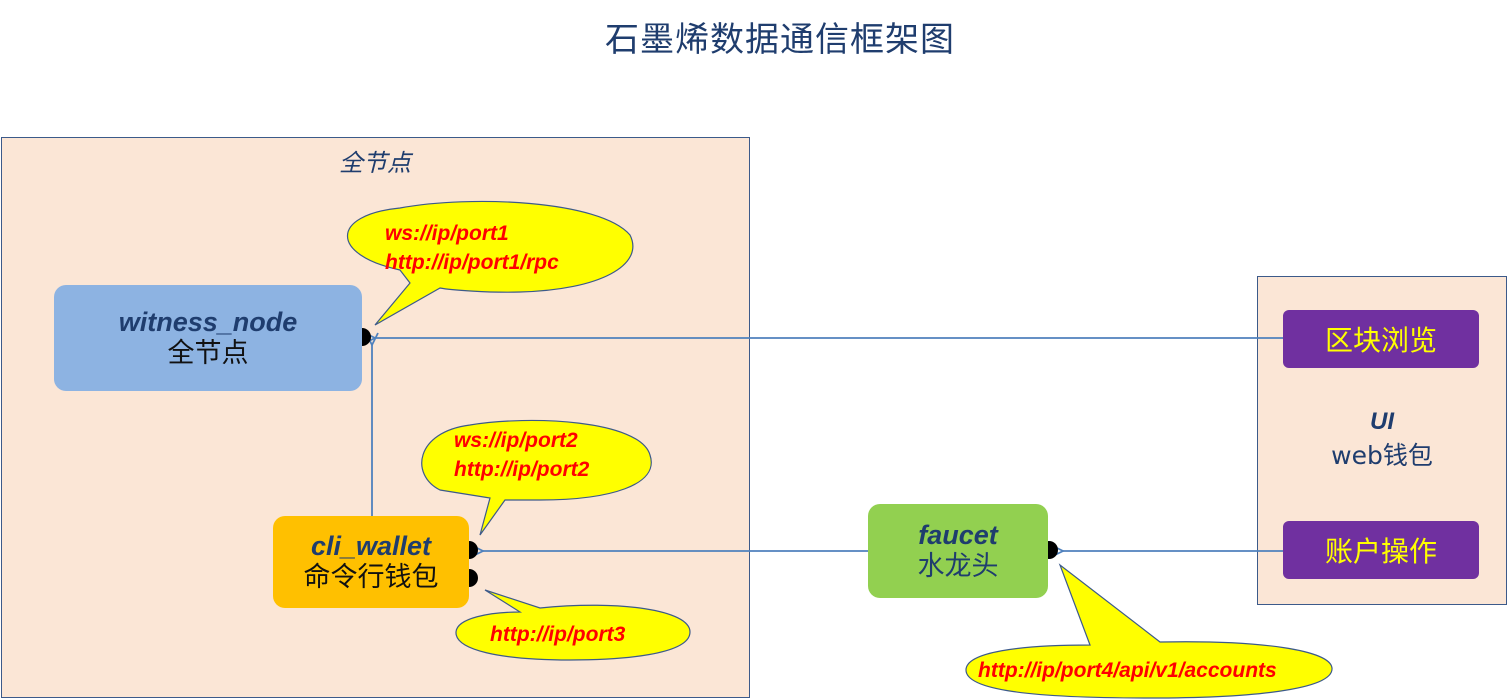 This screenshot has height=700, width=1508. What do you see at coordinates (958, 535) in the screenshot?
I see `faucet-name: faucet` at bounding box center [958, 535].